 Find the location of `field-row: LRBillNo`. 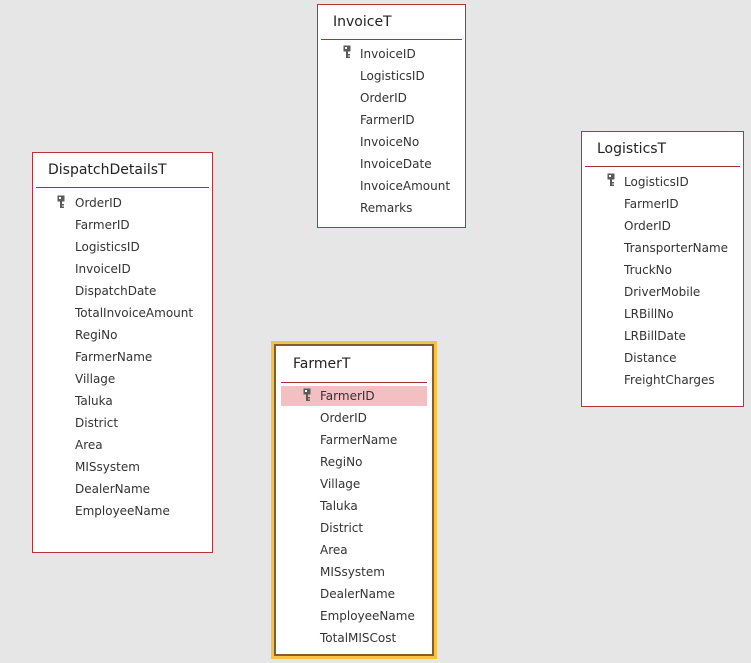

field-row: LRBillNo is located at coordinates (649, 314).